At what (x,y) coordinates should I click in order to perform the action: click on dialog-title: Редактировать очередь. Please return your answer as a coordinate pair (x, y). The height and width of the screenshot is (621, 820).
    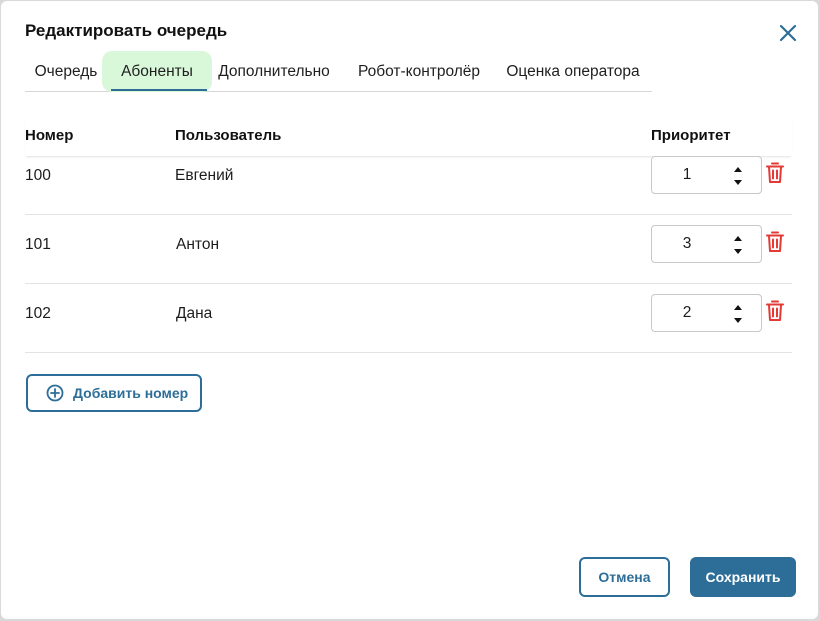
    Looking at the image, I should click on (126, 30).